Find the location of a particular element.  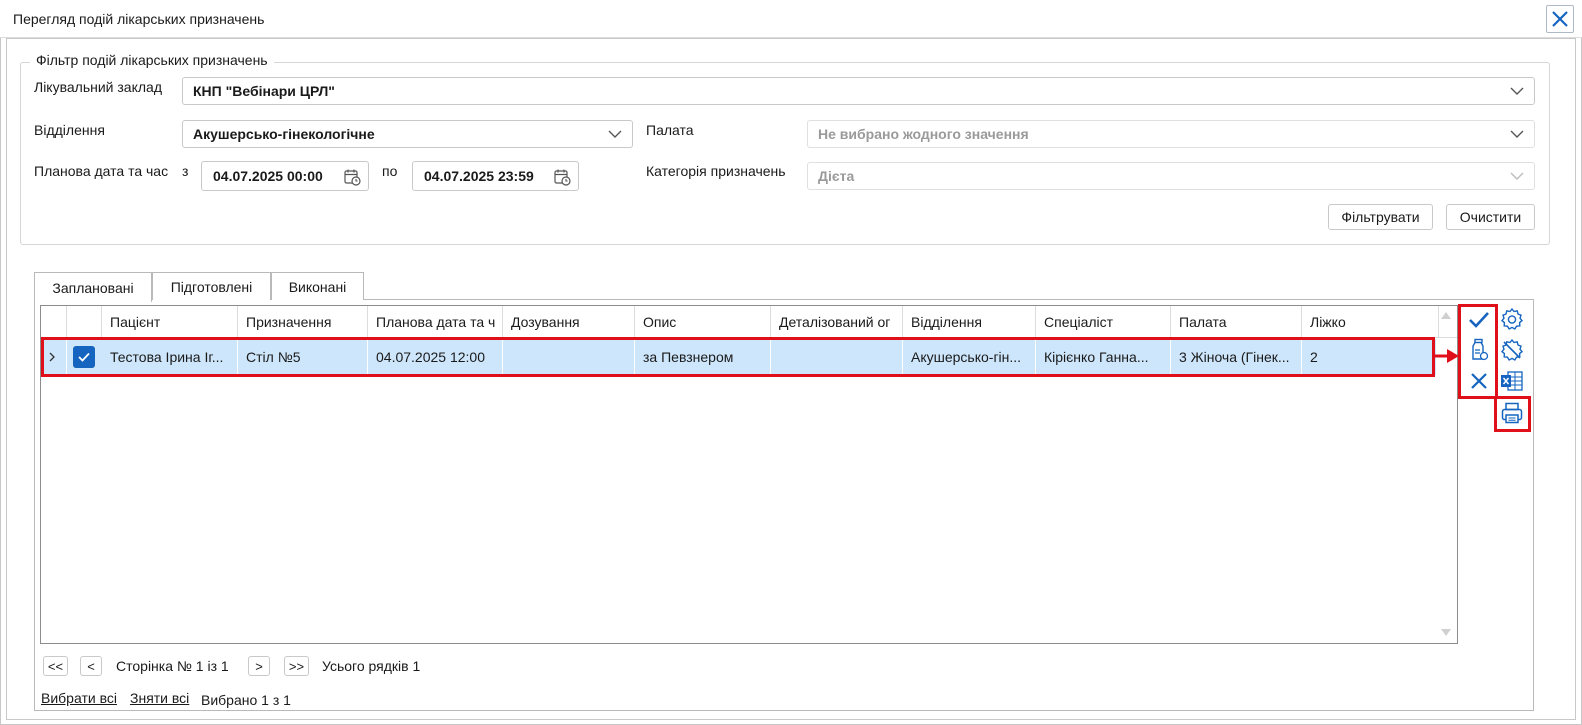

column-header: Деталізований ог is located at coordinates (837, 322).